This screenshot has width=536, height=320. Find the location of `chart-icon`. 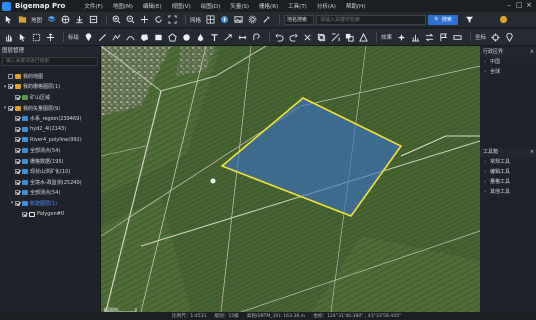

chart-icon is located at coordinates (415, 37).